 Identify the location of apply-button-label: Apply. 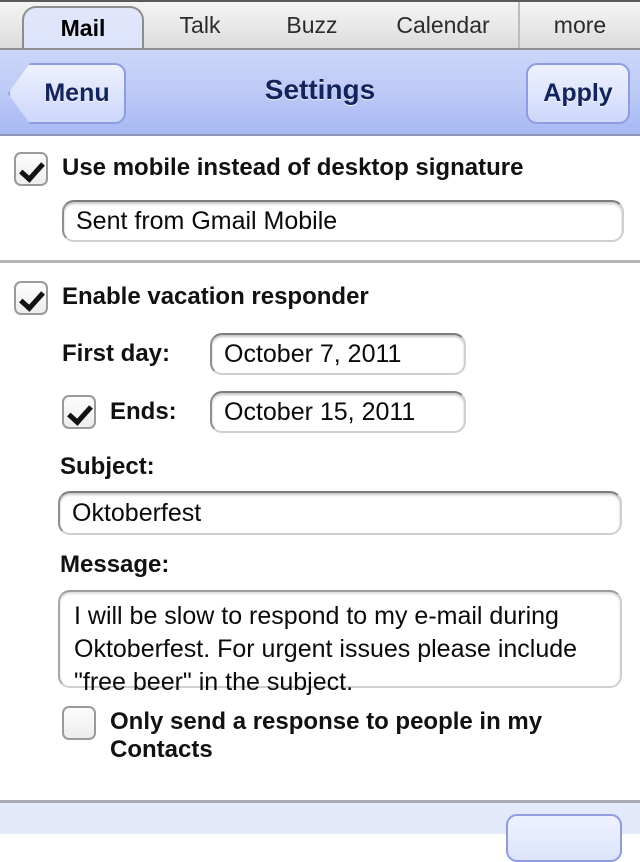
(578, 93).